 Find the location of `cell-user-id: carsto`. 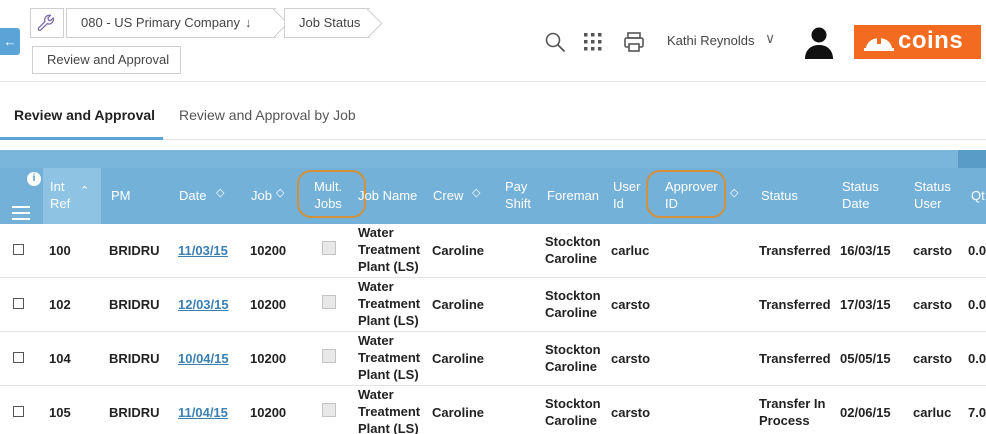

cell-user-id: carsto is located at coordinates (631, 304).